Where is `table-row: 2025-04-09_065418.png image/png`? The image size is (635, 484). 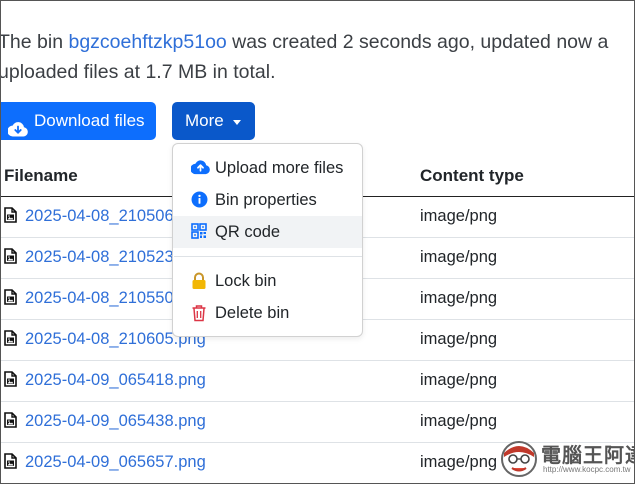 table-row: 2025-04-09_065418.png image/png is located at coordinates (317, 380).